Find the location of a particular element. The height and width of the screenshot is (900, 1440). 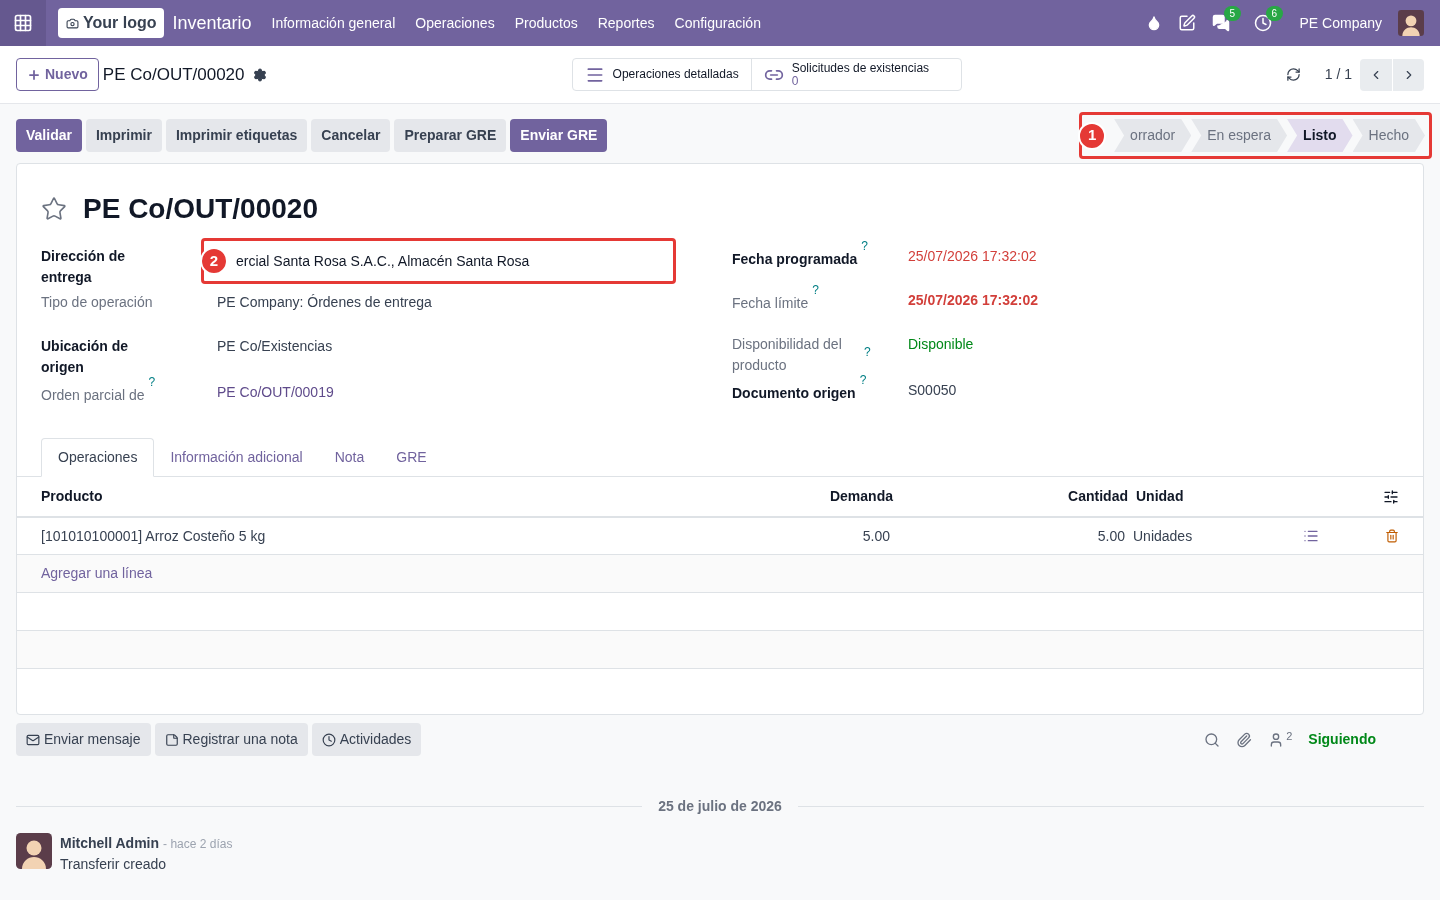

settings-icon is located at coordinates (259, 74).